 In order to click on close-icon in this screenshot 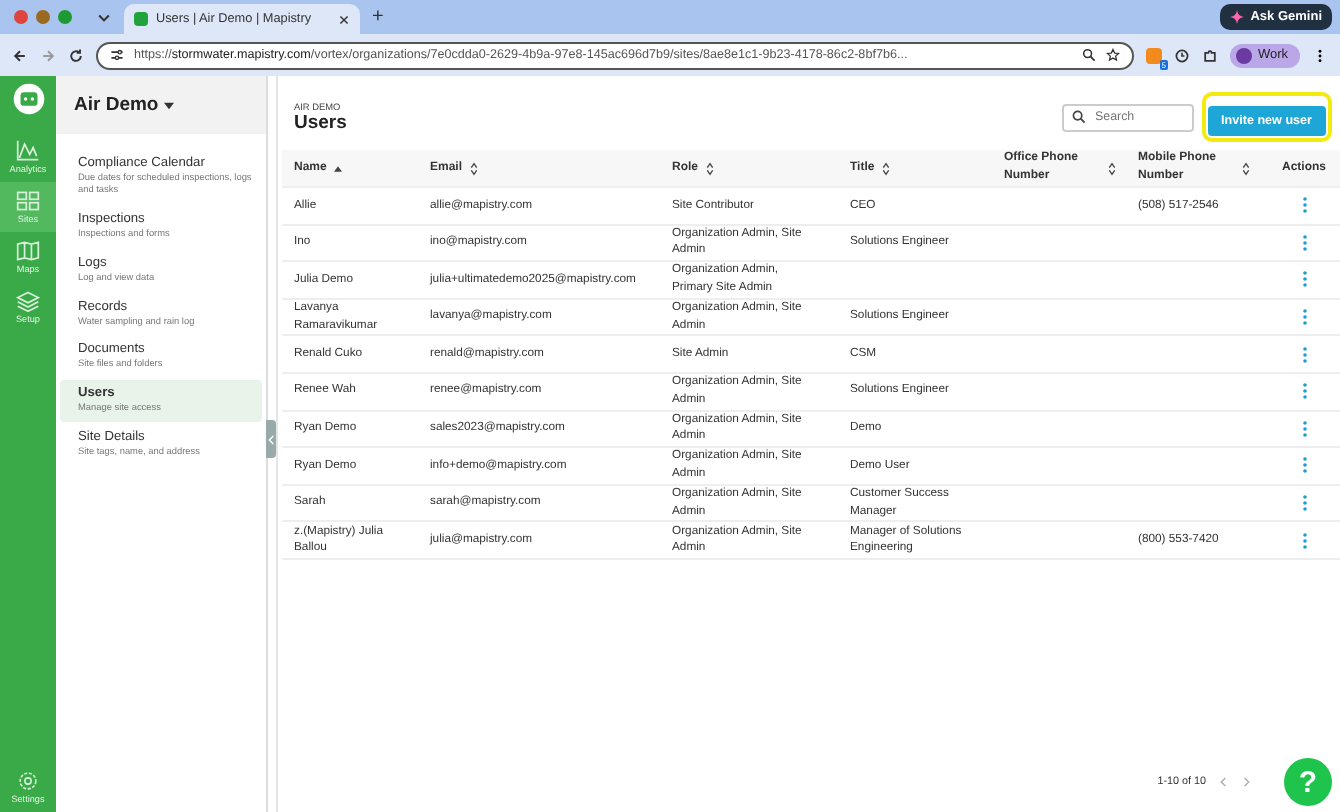, I will do `click(344, 19)`.